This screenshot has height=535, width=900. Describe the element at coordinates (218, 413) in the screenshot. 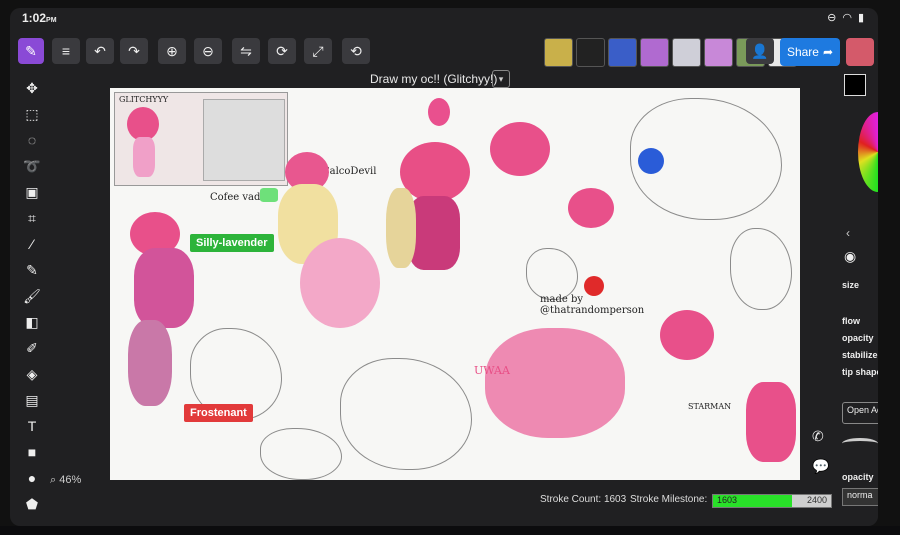

I see `user-cursor-tag: Frostenant` at that location.